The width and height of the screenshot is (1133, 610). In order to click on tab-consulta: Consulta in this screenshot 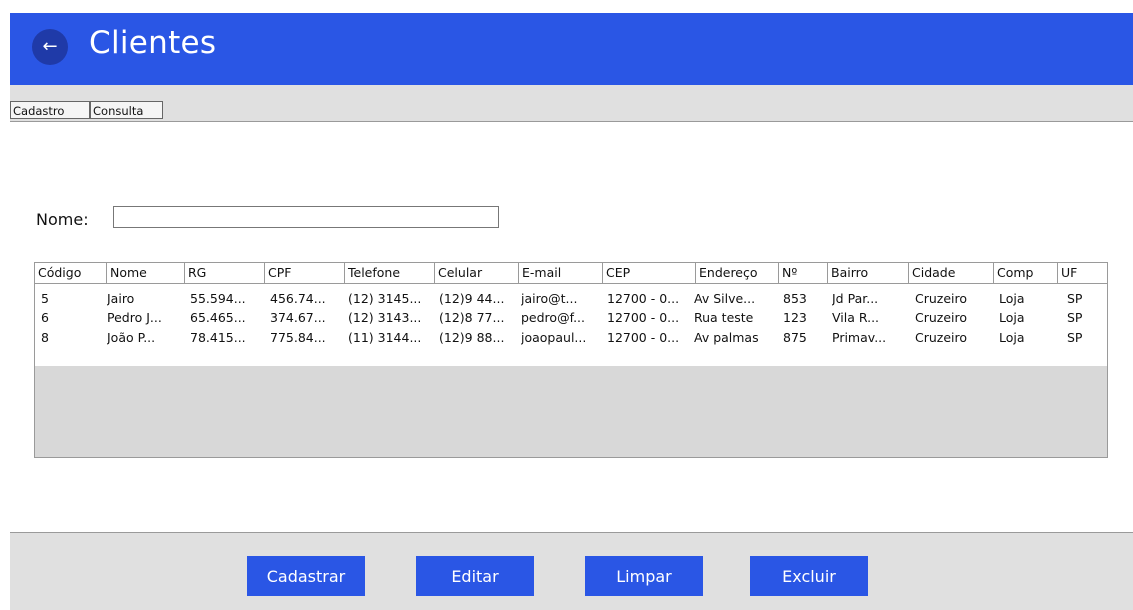, I will do `click(126, 110)`.